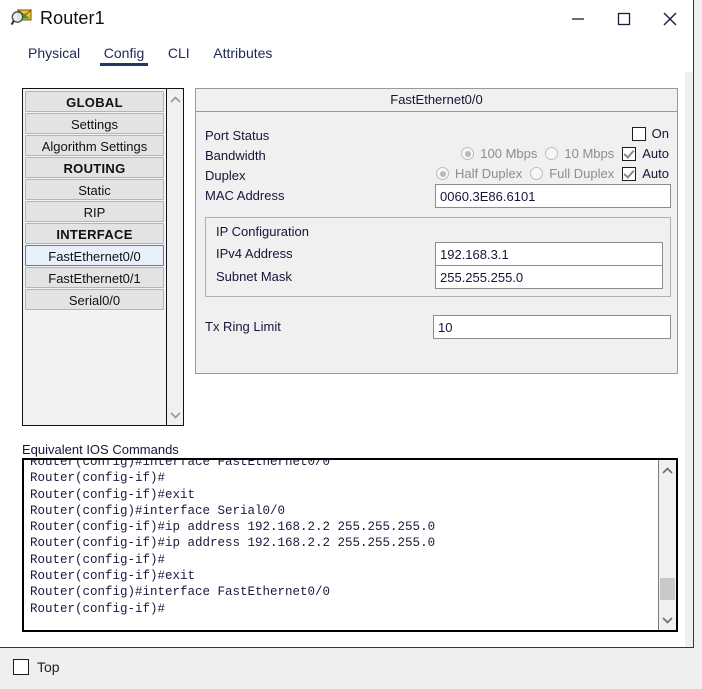  I want to click on sidebar-item-label: FastEthernet0/0, so click(94, 256).